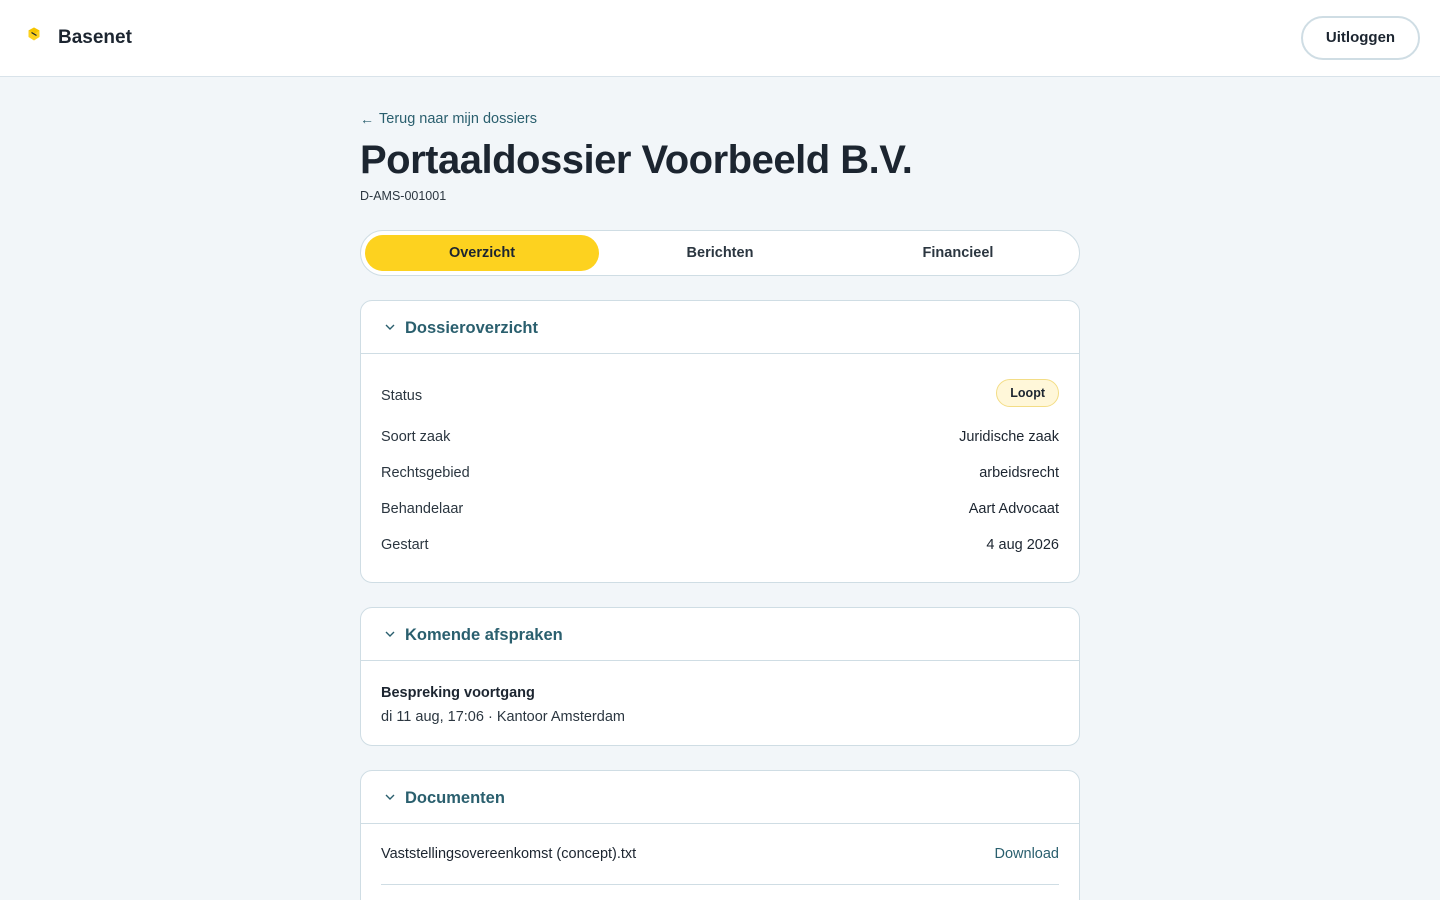 This screenshot has height=900, width=1440. I want to click on documents-card-header: Documenten, so click(720, 797).